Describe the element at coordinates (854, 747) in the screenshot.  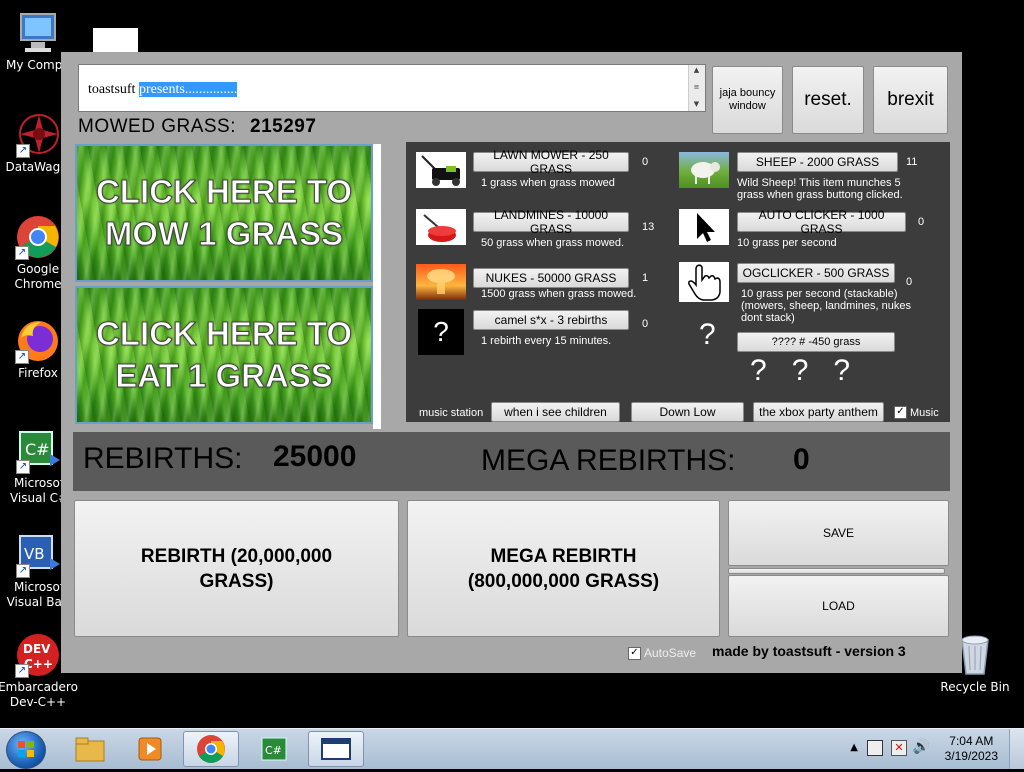
I see `tray-show-hidden-icon: ▲` at that location.